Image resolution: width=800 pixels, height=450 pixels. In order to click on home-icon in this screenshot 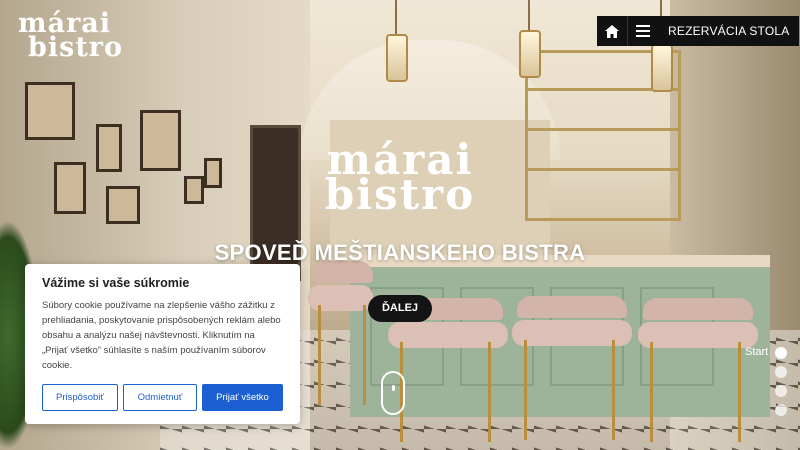, I will do `click(612, 31)`.